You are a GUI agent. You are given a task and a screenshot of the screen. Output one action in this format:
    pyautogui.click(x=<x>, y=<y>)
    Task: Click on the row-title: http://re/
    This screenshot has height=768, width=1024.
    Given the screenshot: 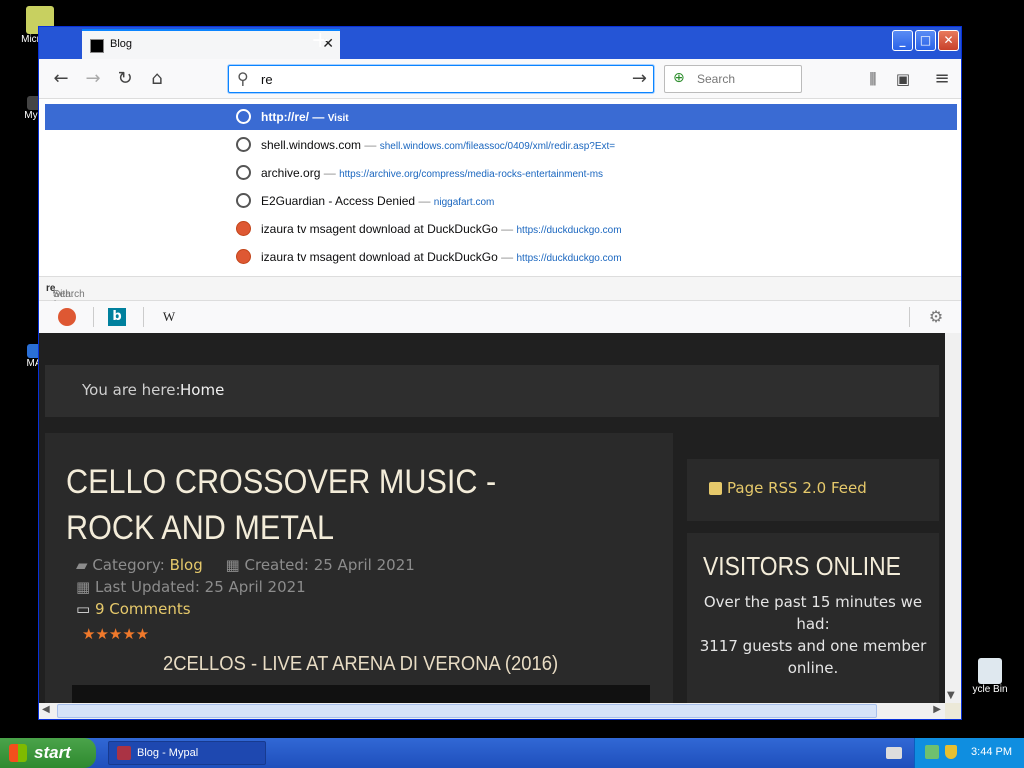 What is the action you would take?
    pyautogui.click(x=285, y=117)
    